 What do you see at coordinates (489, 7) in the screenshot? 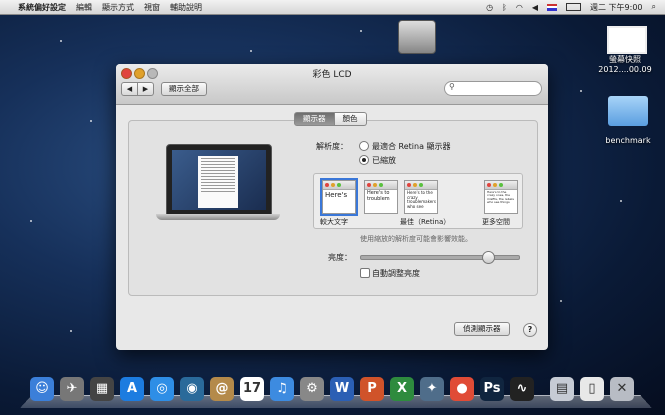
I see `time-machine-icon: ◷` at bounding box center [489, 7].